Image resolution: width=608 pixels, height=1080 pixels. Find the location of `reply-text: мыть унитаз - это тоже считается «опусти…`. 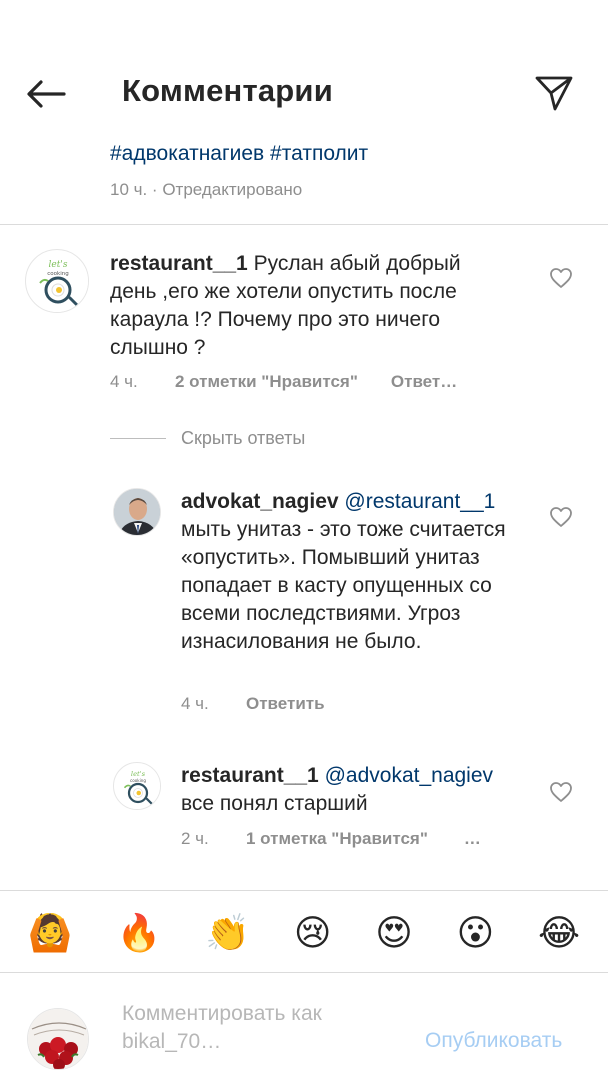

reply-text: мыть унитаз - это тоже считается «опусти… is located at coordinates (343, 585).